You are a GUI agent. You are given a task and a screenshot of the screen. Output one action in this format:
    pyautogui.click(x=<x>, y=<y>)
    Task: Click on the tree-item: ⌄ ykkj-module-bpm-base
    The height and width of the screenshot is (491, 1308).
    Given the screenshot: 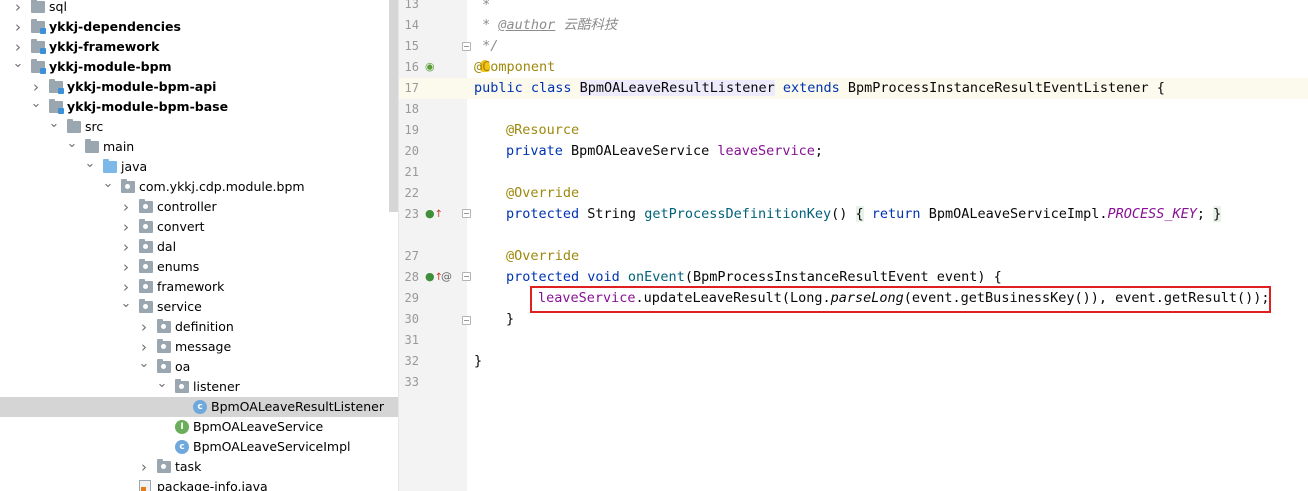 What is the action you would take?
    pyautogui.click(x=199, y=107)
    